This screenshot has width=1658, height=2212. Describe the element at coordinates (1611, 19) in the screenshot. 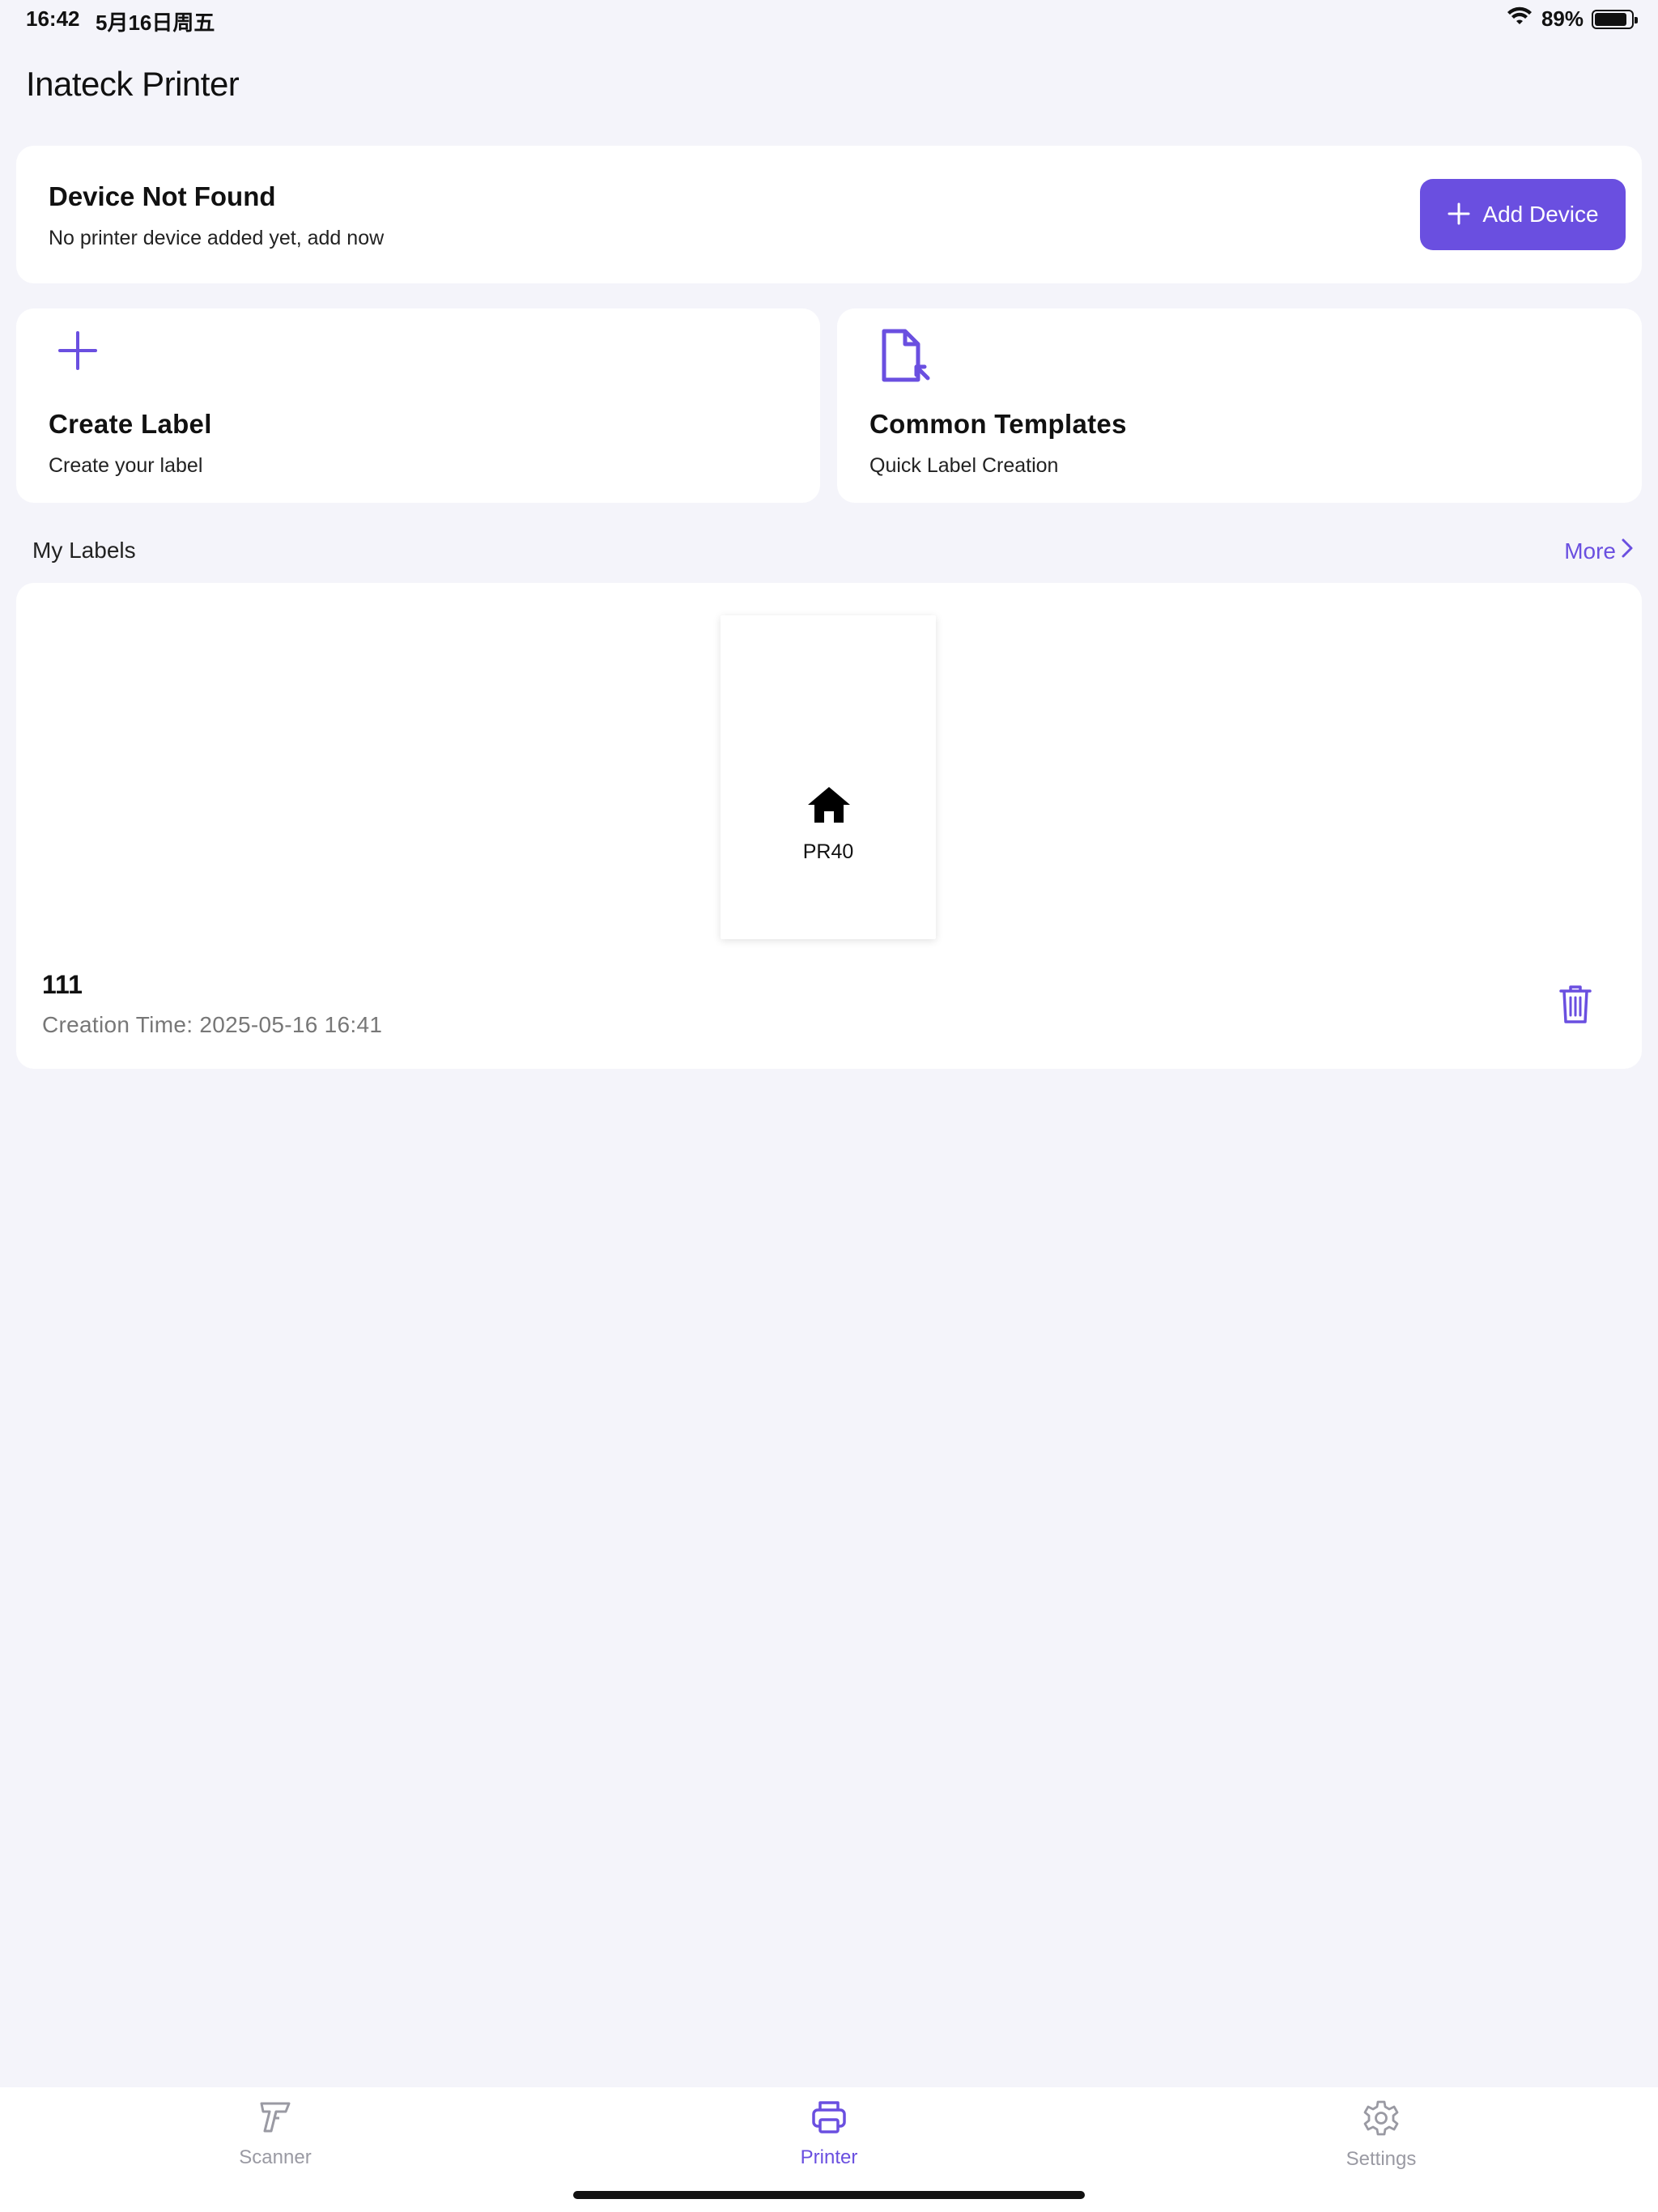

I see `battery-fill` at that location.